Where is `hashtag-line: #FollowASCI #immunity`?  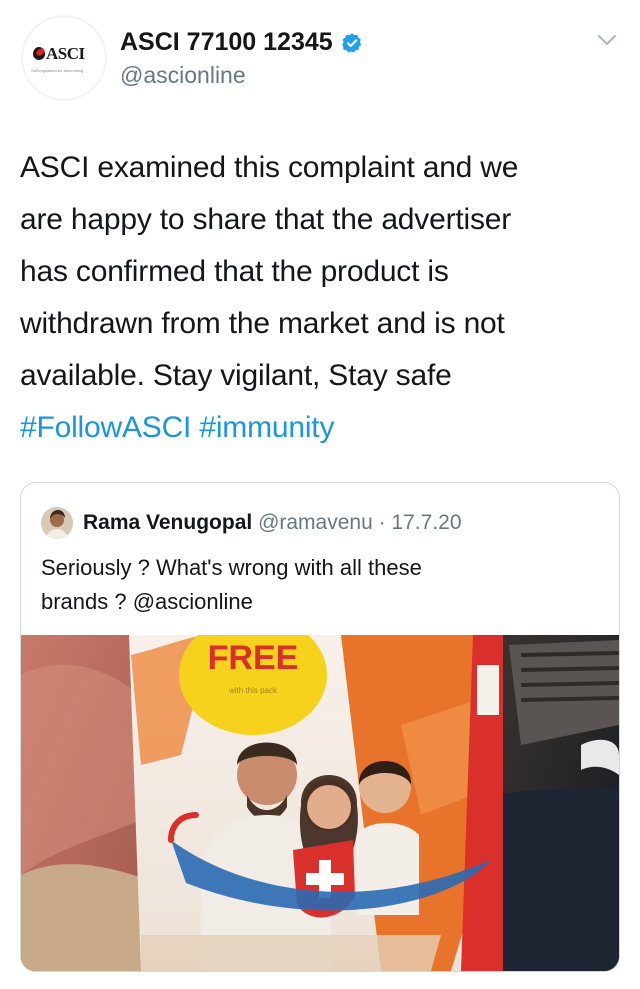
hashtag-line: #FollowASCI #immunity is located at coordinates (320, 428).